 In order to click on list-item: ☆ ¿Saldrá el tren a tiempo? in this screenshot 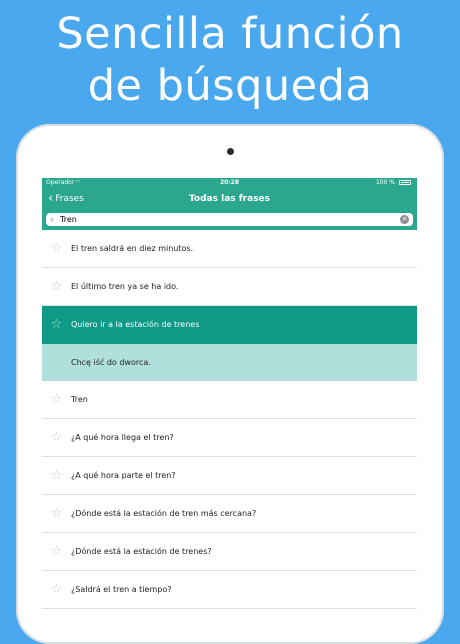, I will do `click(229, 590)`.